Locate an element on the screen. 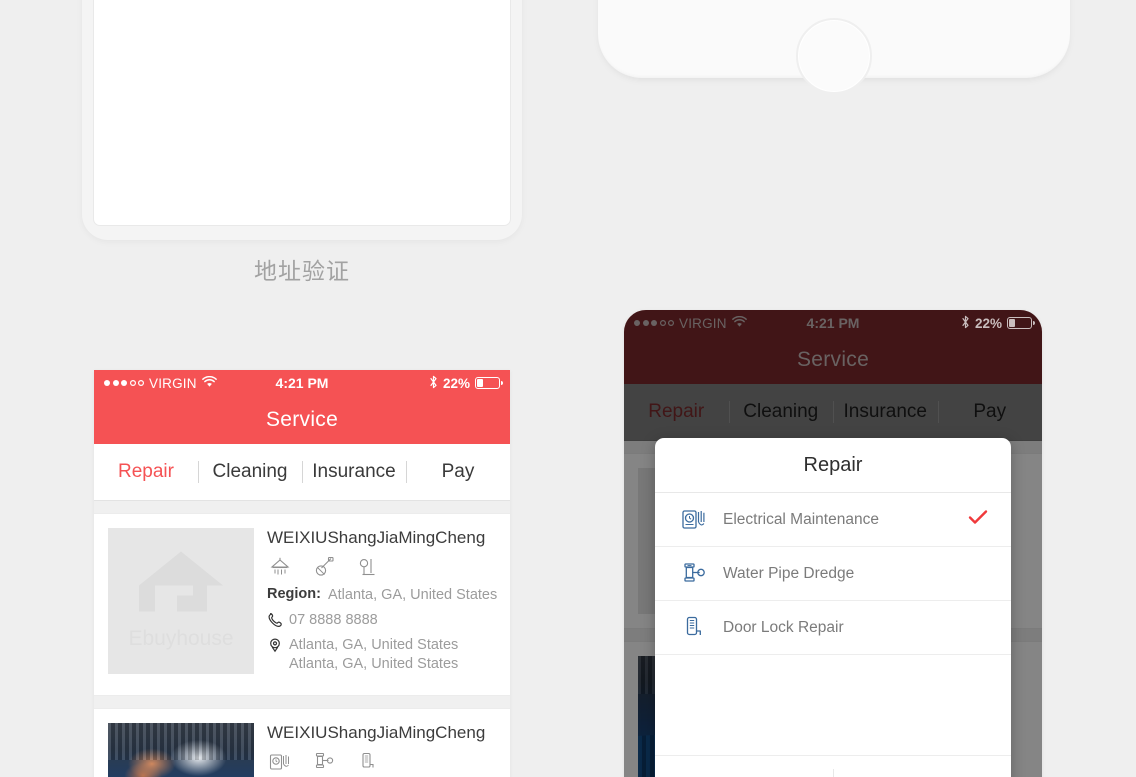  caption-address-verification: 地址验证 is located at coordinates (302, 271).